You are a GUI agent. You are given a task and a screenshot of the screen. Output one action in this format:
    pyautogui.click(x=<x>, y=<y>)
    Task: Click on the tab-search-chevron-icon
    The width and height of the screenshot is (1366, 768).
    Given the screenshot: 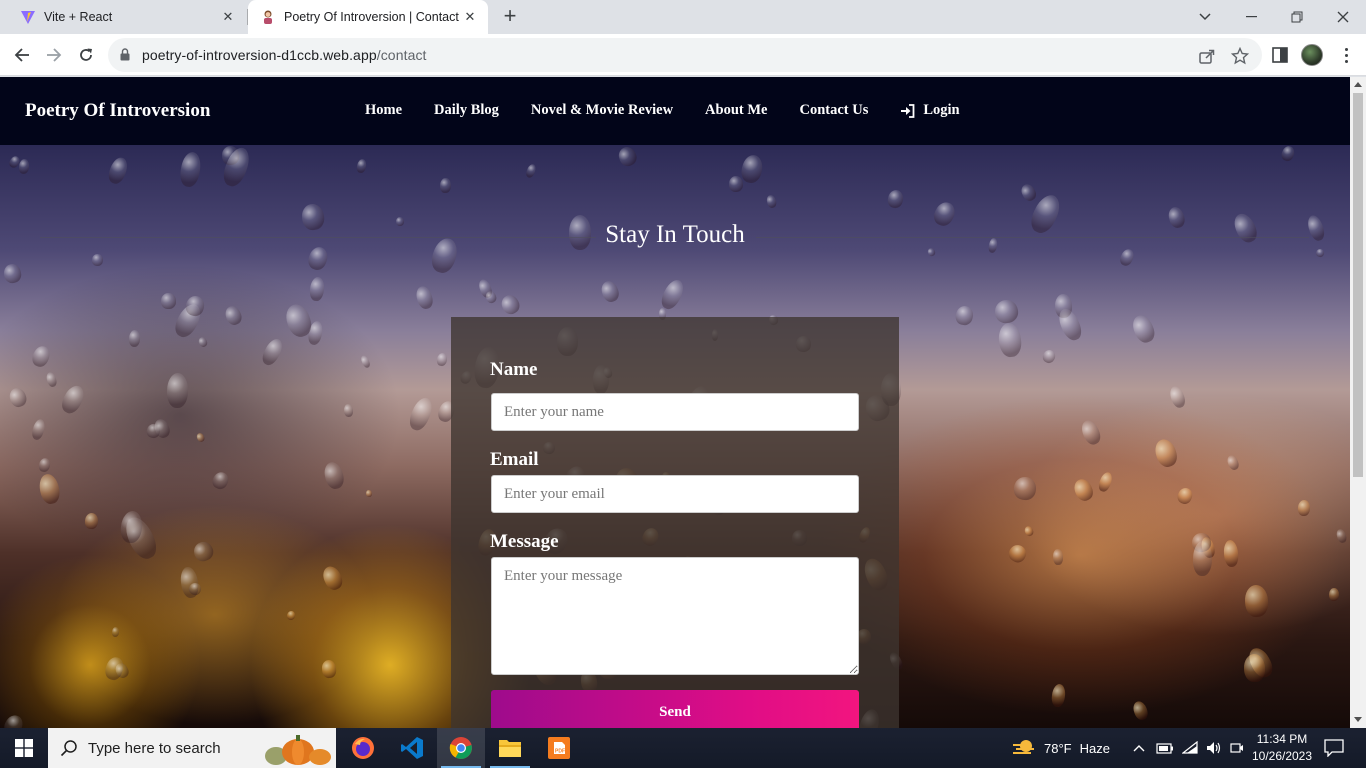 What is the action you would take?
    pyautogui.click(x=1205, y=17)
    